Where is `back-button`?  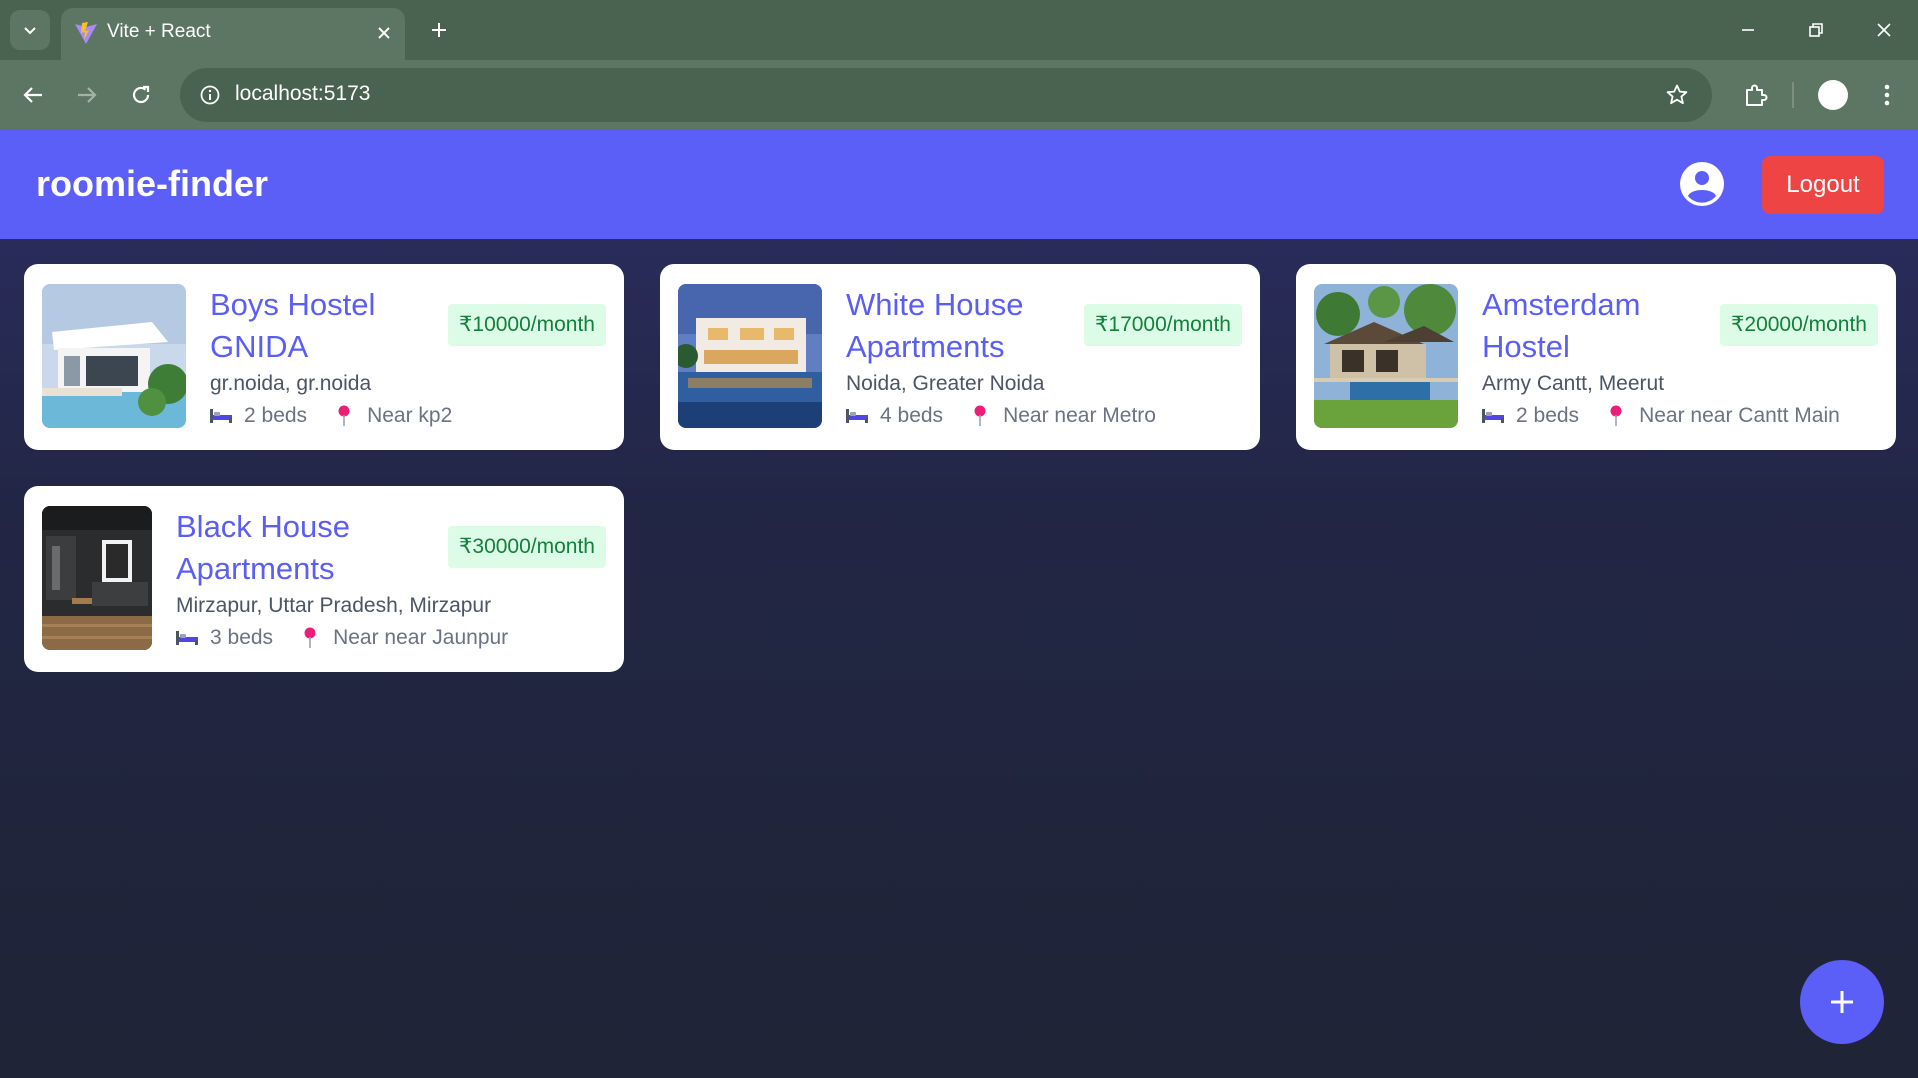
back-button is located at coordinates (33, 95).